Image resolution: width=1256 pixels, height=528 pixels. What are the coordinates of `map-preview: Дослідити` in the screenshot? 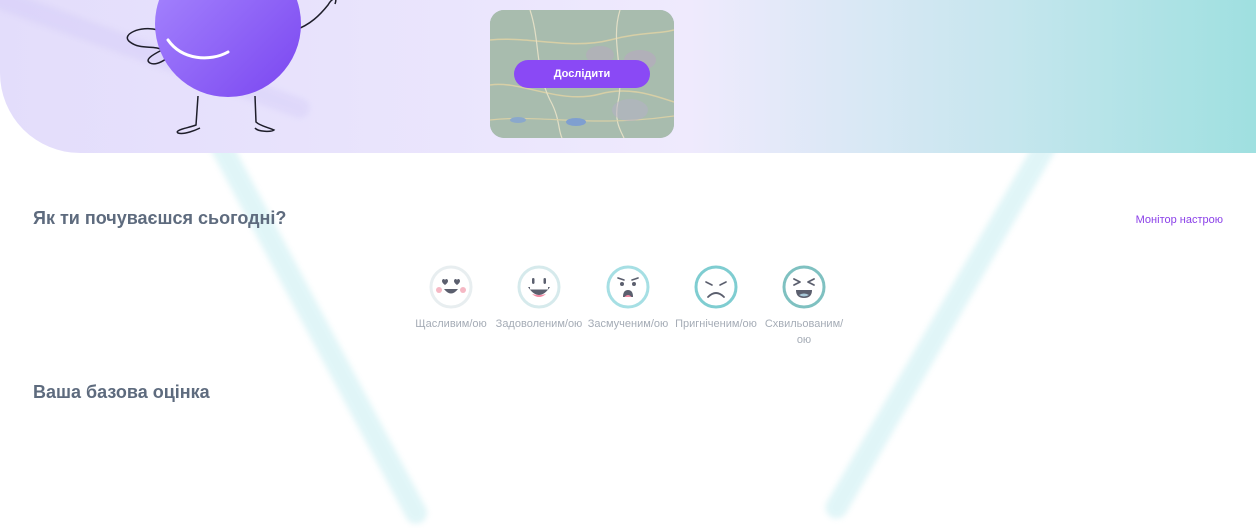 It's located at (582, 74).